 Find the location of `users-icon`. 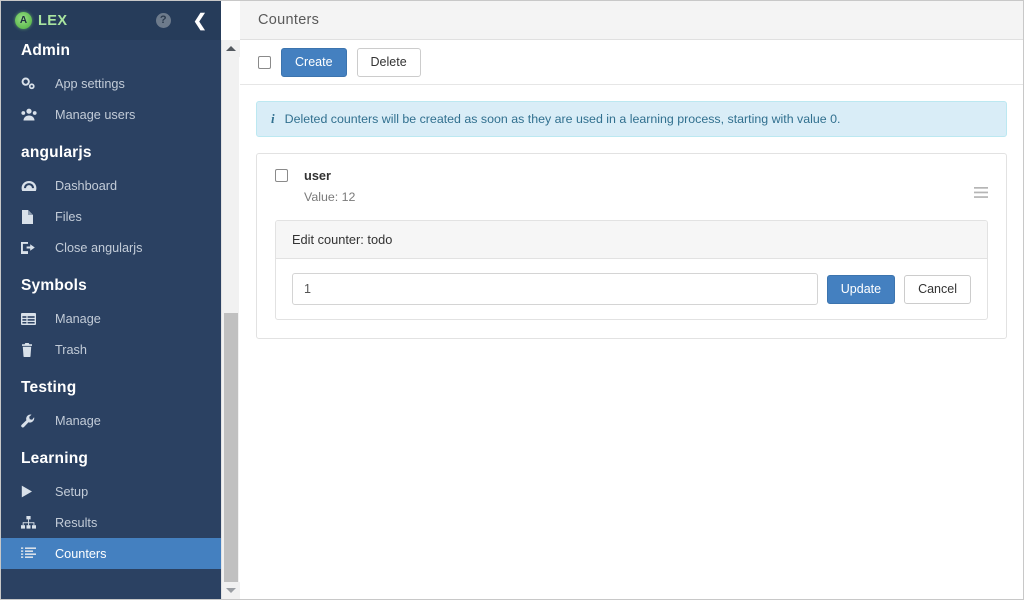

users-icon is located at coordinates (32, 114).